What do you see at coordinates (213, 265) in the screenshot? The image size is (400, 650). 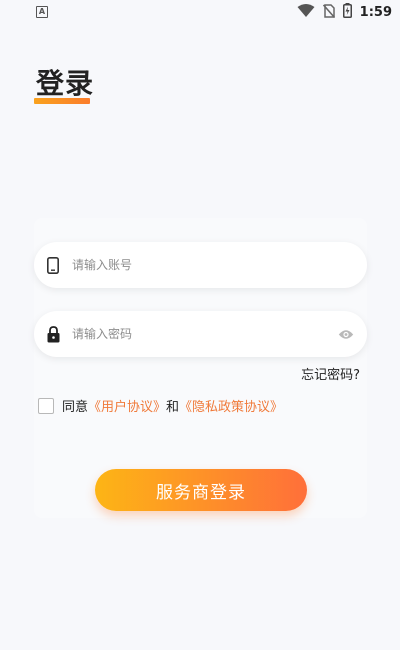 I see `account-input` at bounding box center [213, 265].